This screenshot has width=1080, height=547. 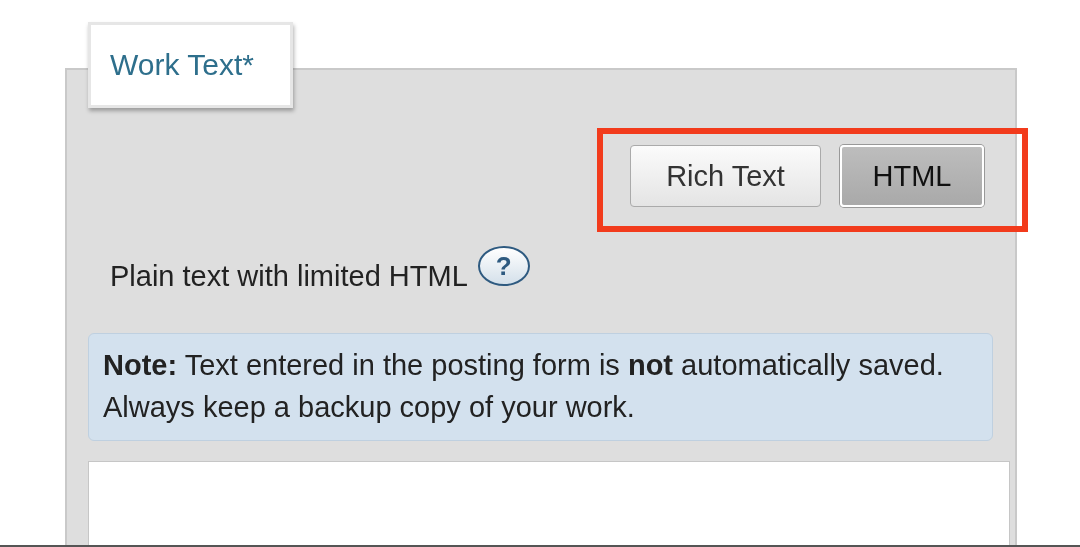 What do you see at coordinates (190, 65) in the screenshot?
I see `panel-legend: Work Text*` at bounding box center [190, 65].